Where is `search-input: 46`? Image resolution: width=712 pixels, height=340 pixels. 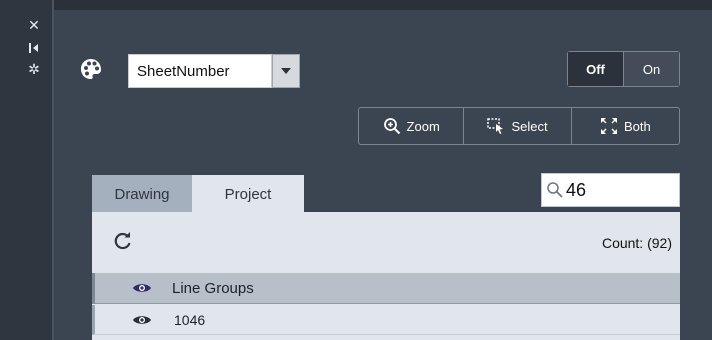 search-input: 46 is located at coordinates (610, 190).